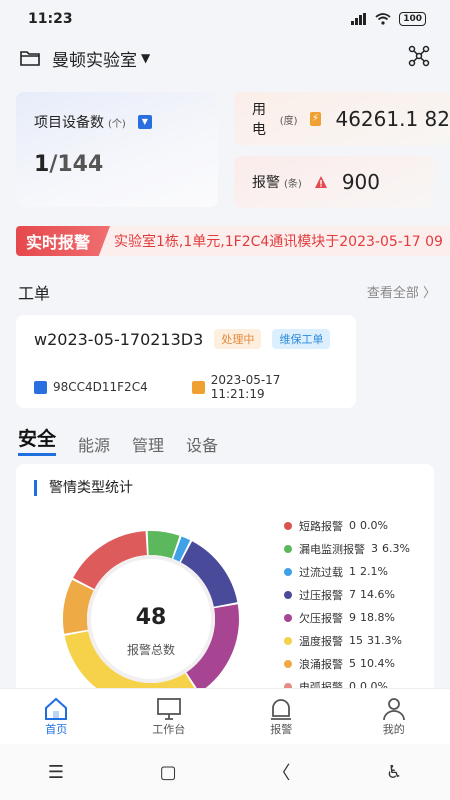 This screenshot has width=450, height=800. Describe the element at coordinates (100, 387) in the screenshot. I see `work-order-device: 98CC4D11F2C4` at that location.